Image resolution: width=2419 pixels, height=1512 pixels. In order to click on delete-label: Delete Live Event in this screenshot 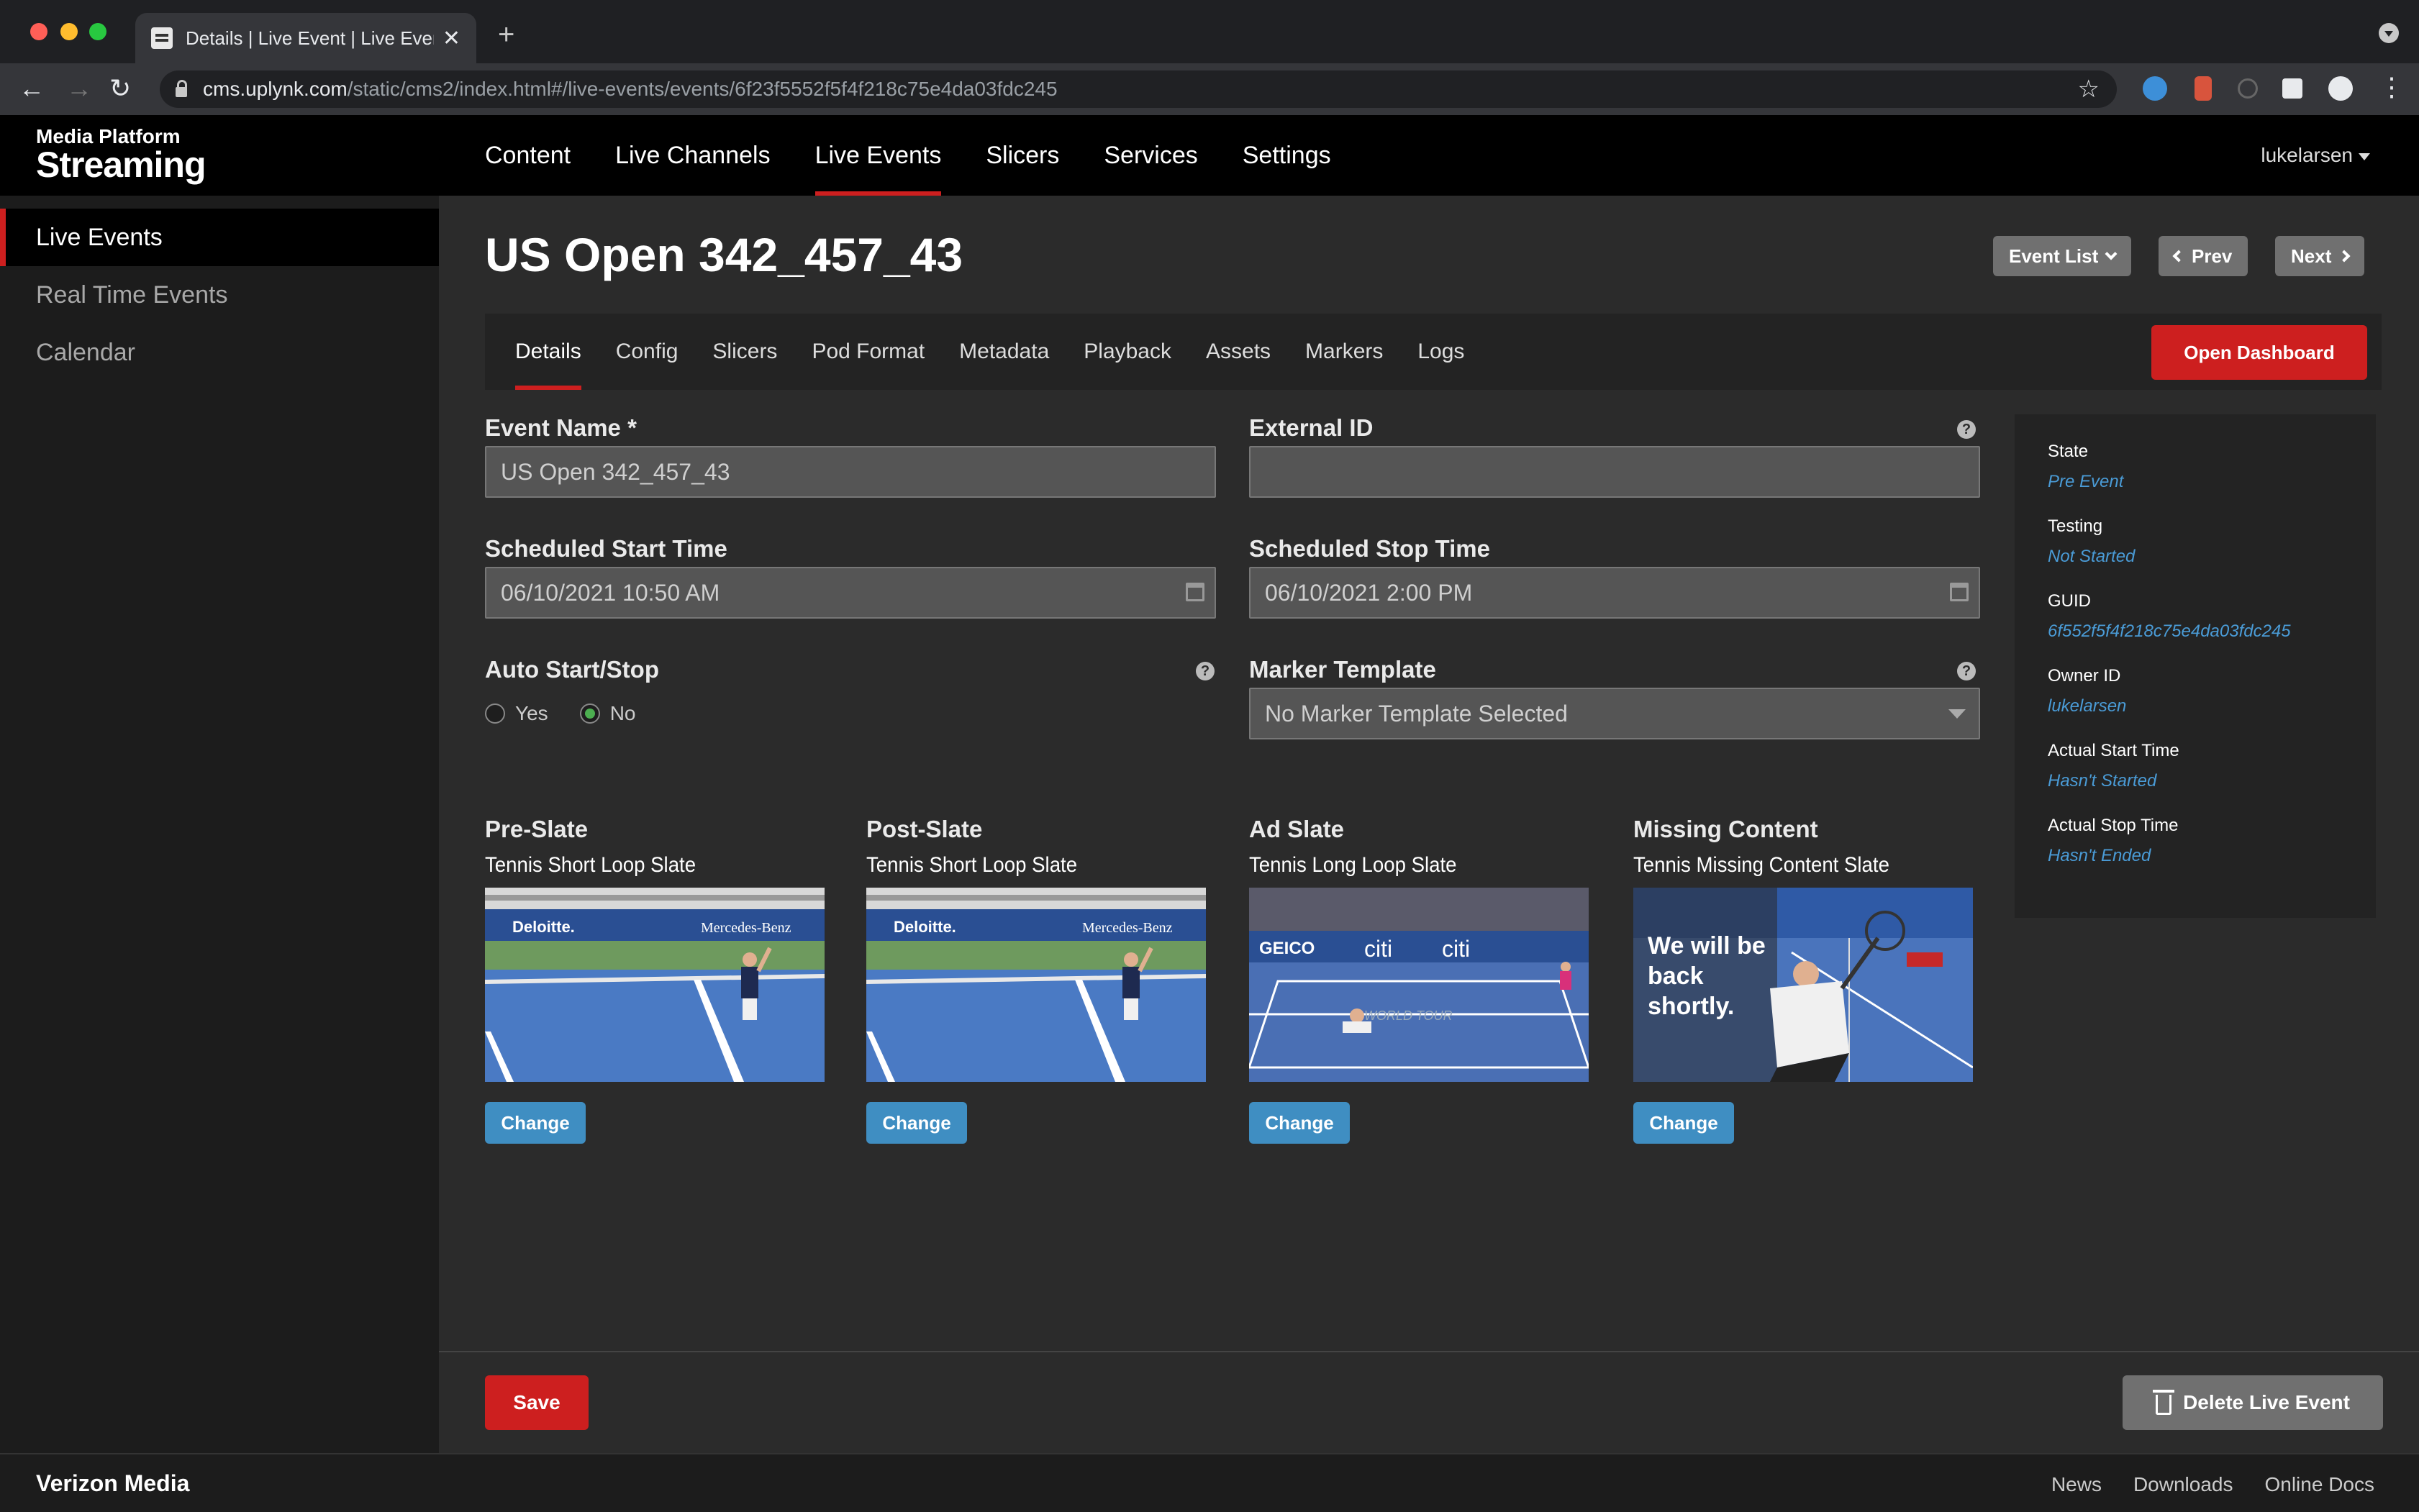, I will do `click(2266, 1402)`.